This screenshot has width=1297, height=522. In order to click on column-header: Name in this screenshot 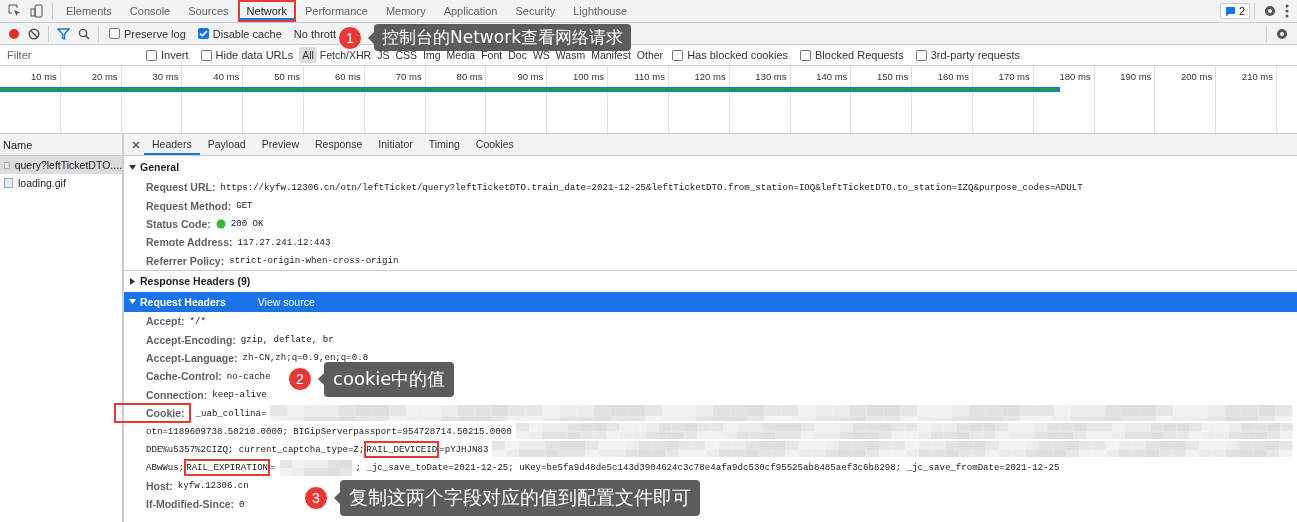, I will do `click(18, 144)`.